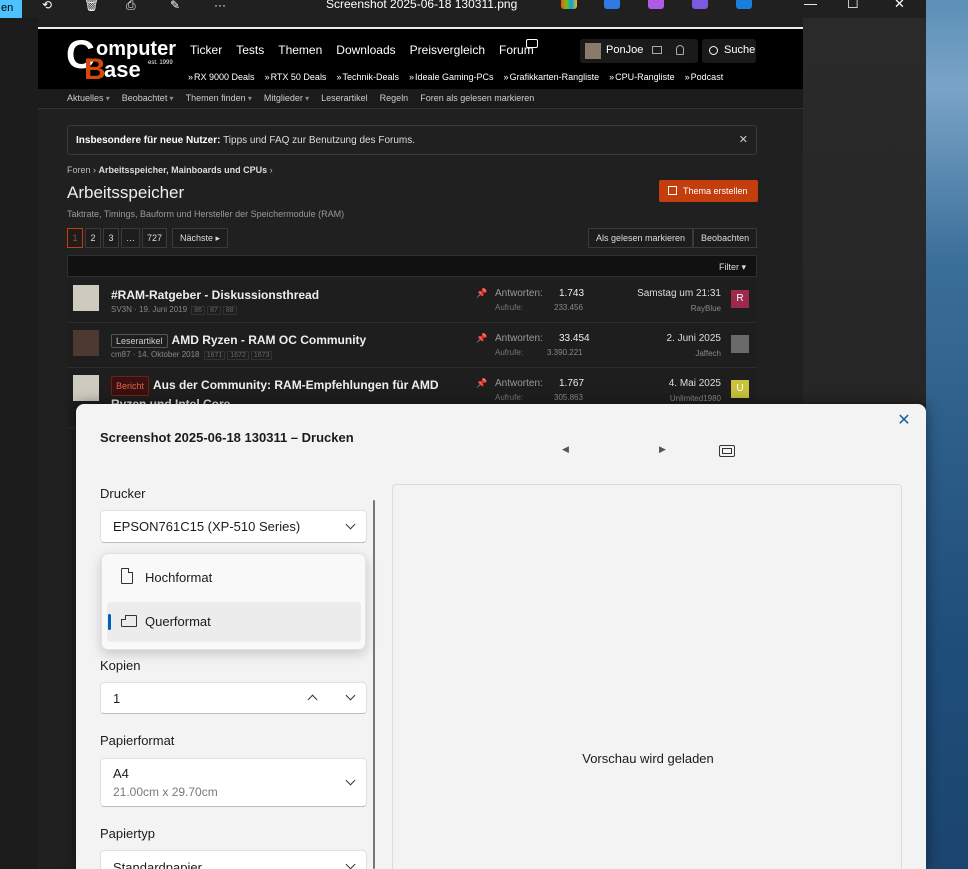 The width and height of the screenshot is (968, 869). What do you see at coordinates (233, 698) in the screenshot?
I see `copies-stepper: 1` at bounding box center [233, 698].